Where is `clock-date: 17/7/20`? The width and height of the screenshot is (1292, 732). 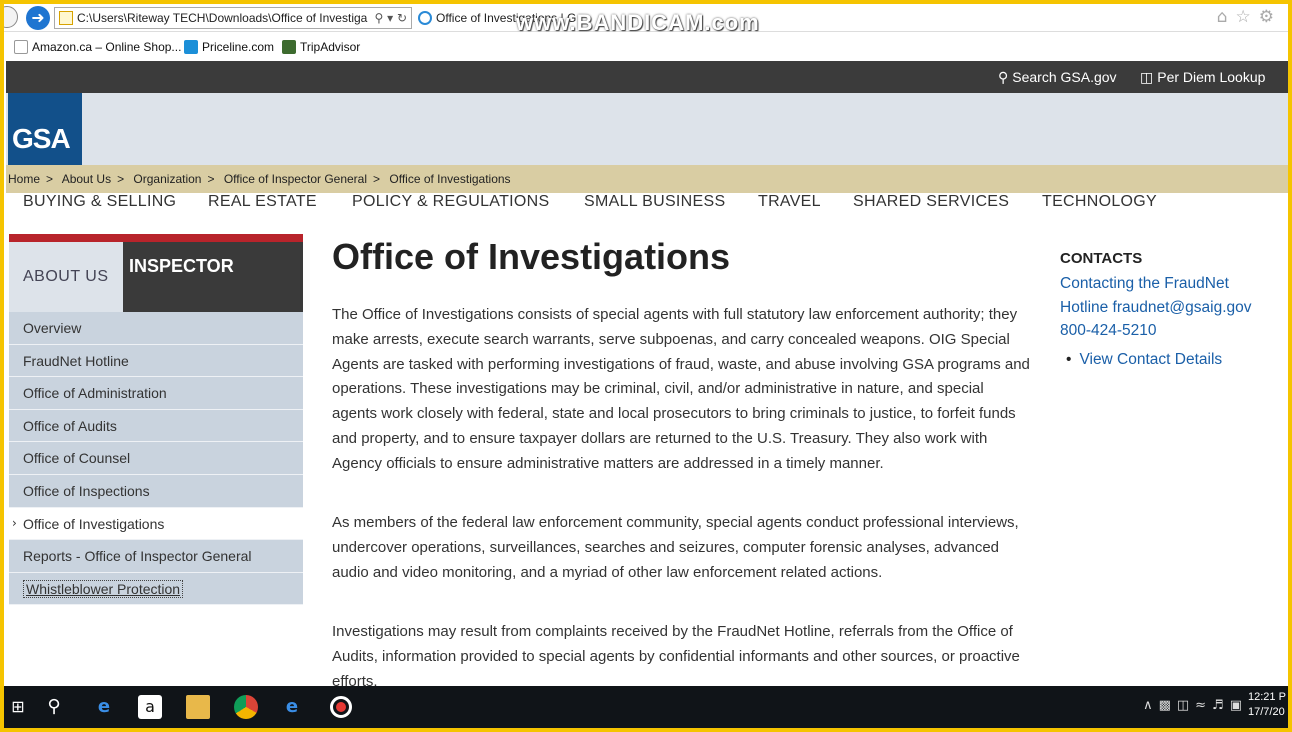 clock-date: 17/7/20 is located at coordinates (1266, 712).